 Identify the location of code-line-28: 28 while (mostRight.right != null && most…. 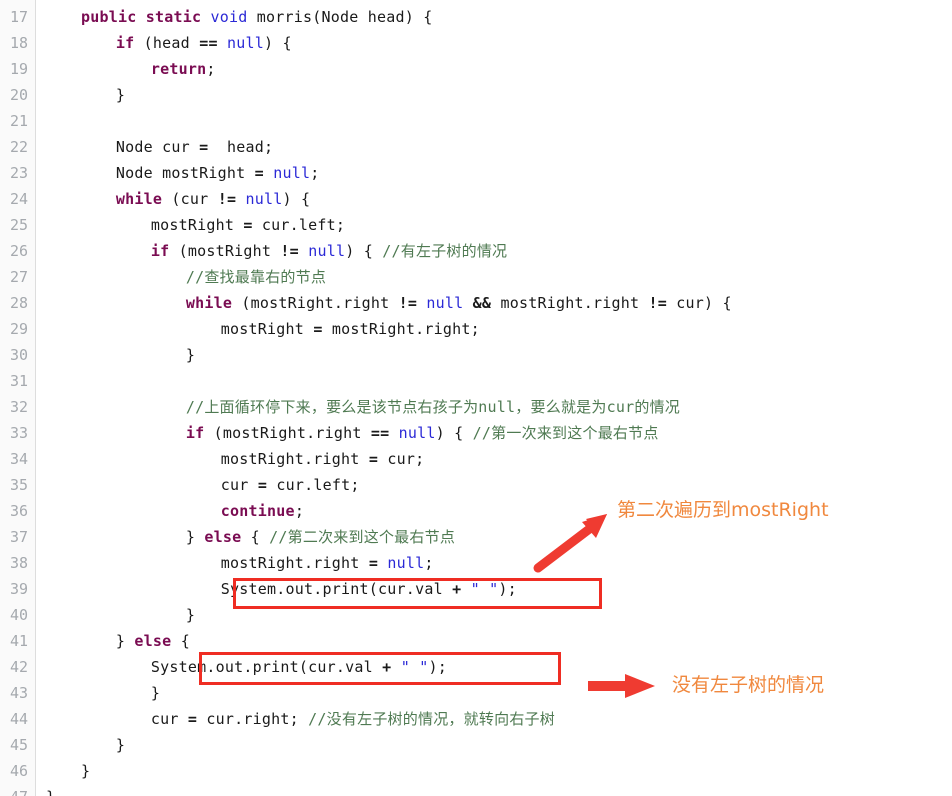
(476, 303).